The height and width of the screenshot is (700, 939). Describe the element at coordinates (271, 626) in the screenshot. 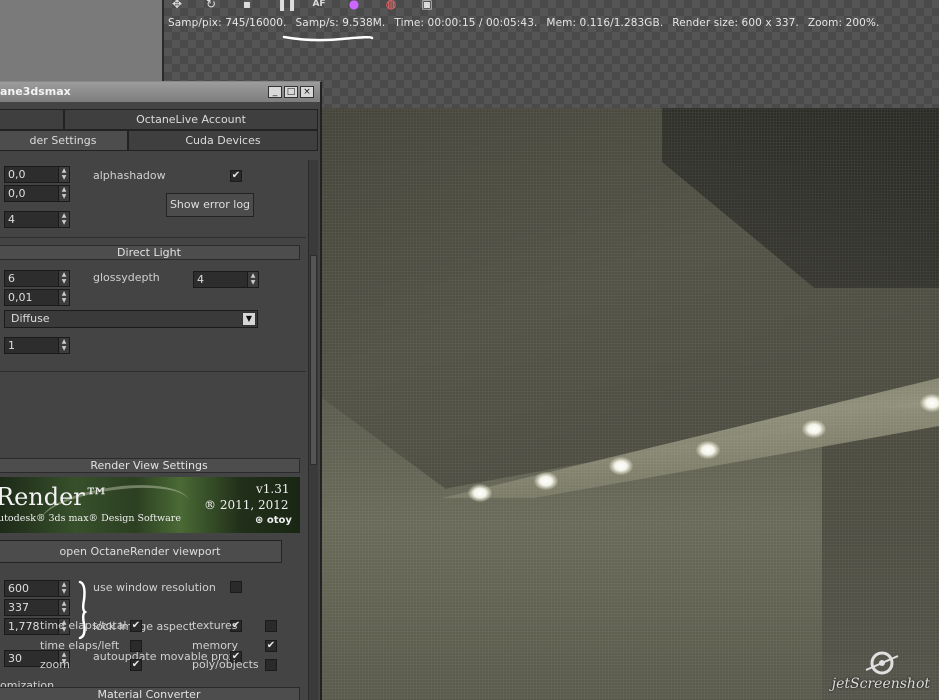

I see `textures-checkbox` at that location.